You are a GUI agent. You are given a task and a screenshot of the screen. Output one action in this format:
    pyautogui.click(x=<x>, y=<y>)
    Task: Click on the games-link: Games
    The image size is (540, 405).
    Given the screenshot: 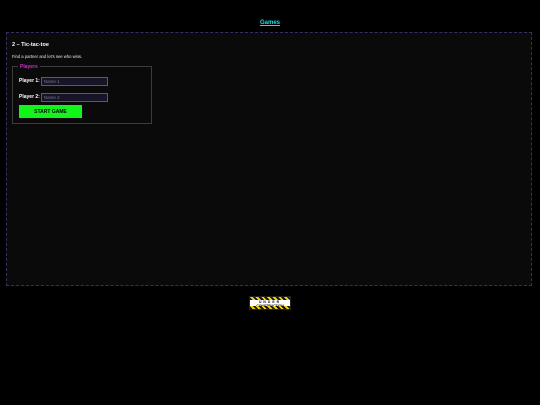 What is the action you would take?
    pyautogui.click(x=270, y=23)
    